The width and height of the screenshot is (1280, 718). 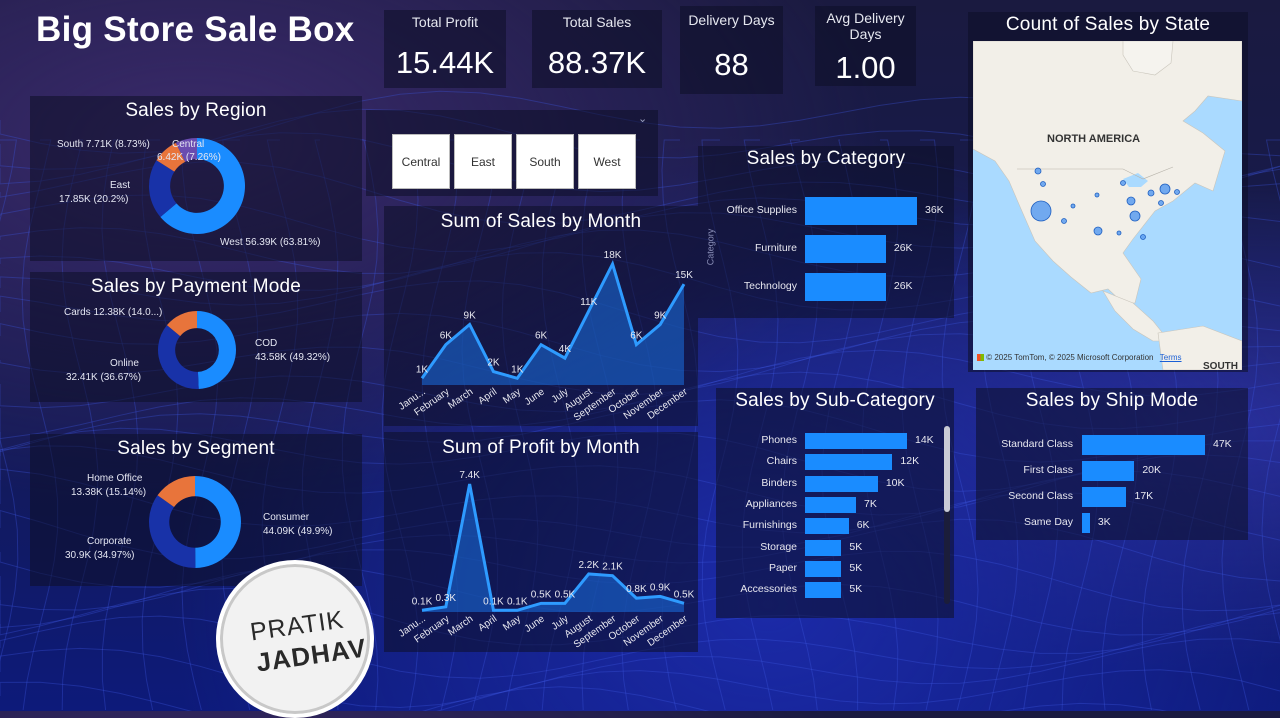 I want to click on segment-label-consumer: Consumer, so click(x=286, y=517).